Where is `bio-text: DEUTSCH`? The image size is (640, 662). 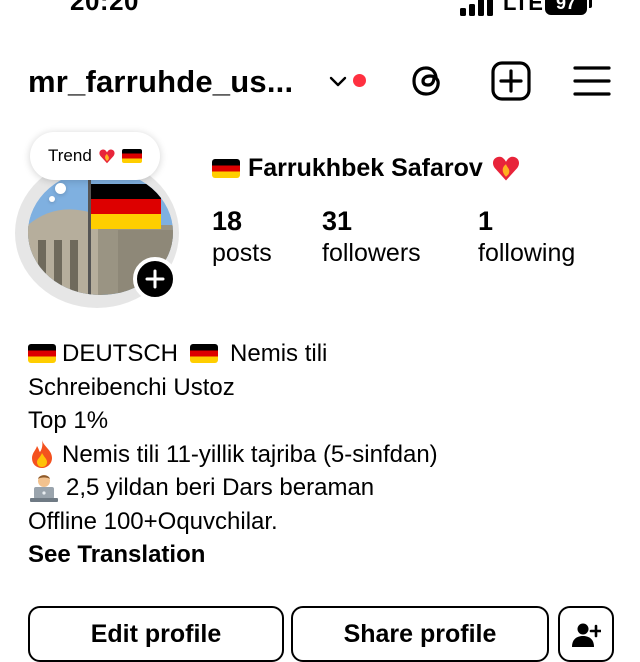
bio-text: DEUTSCH is located at coordinates (120, 353).